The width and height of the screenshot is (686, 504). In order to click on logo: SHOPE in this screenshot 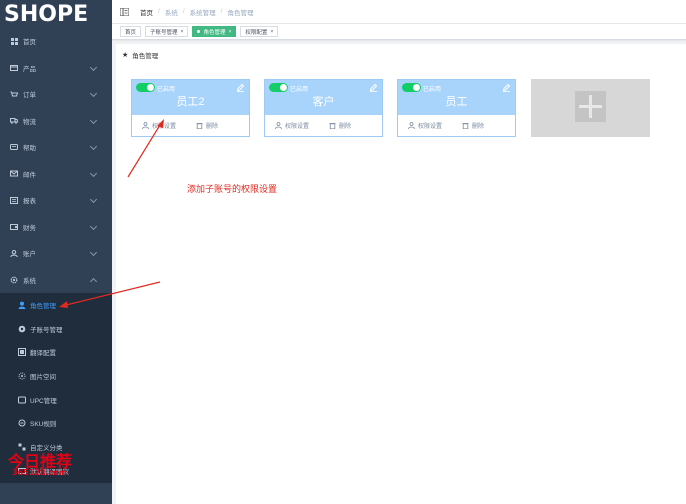, I will do `click(46, 14)`.